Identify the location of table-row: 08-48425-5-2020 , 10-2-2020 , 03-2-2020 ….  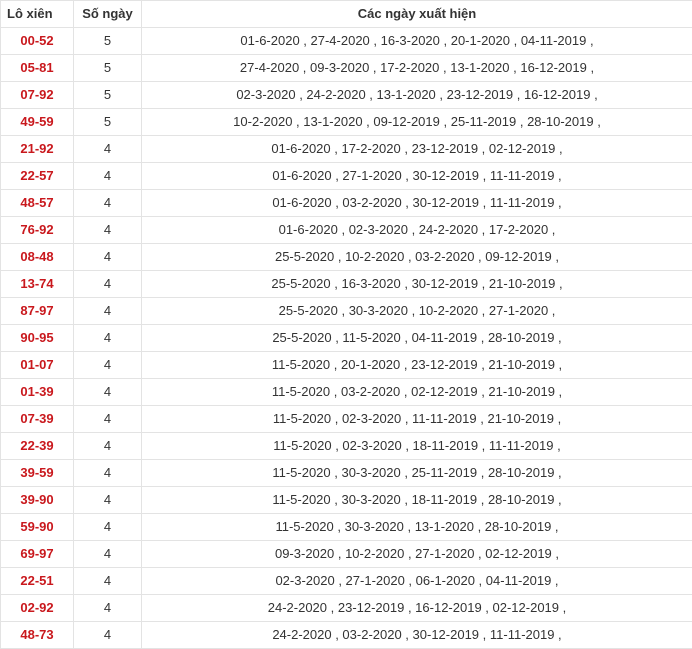
(346, 257).